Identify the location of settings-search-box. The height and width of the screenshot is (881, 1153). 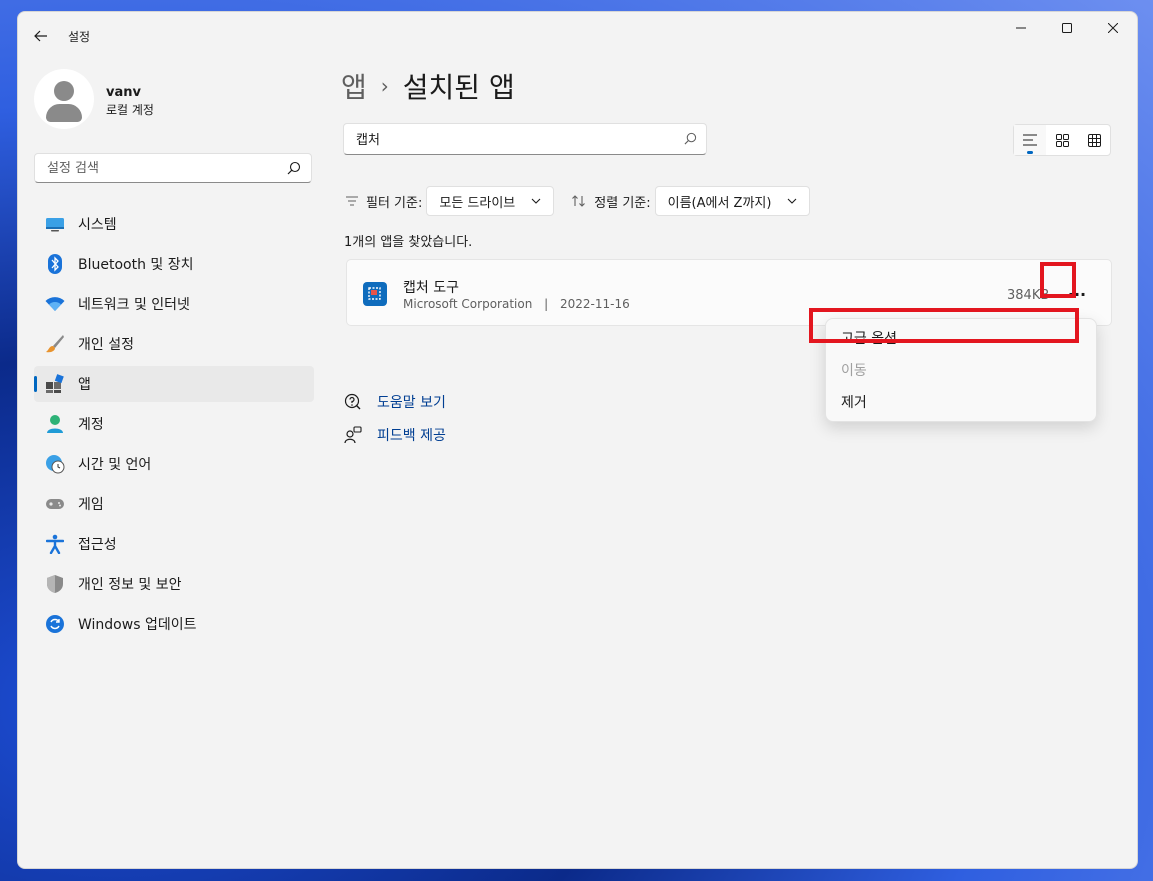
(173, 168).